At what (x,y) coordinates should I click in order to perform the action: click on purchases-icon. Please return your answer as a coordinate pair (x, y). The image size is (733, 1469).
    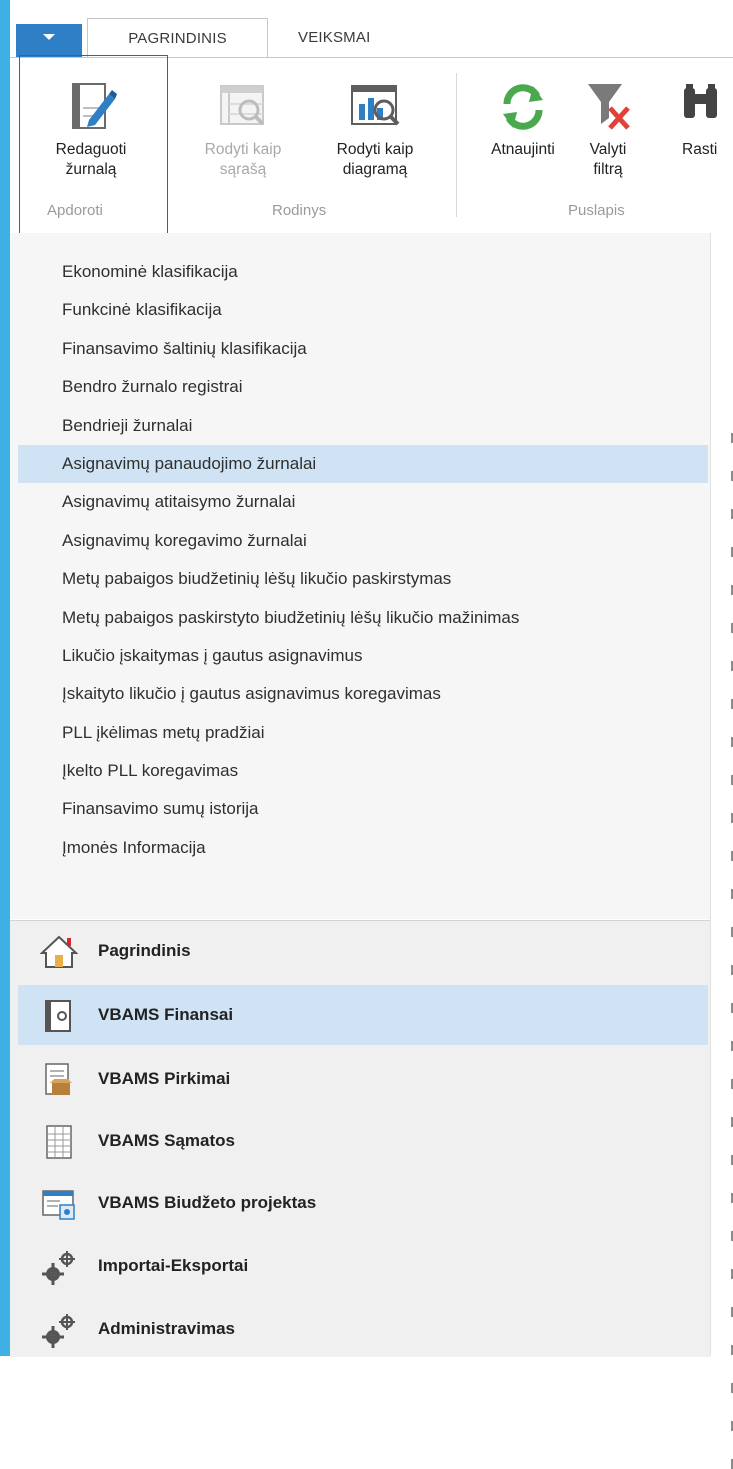
    Looking at the image, I should click on (58, 1079).